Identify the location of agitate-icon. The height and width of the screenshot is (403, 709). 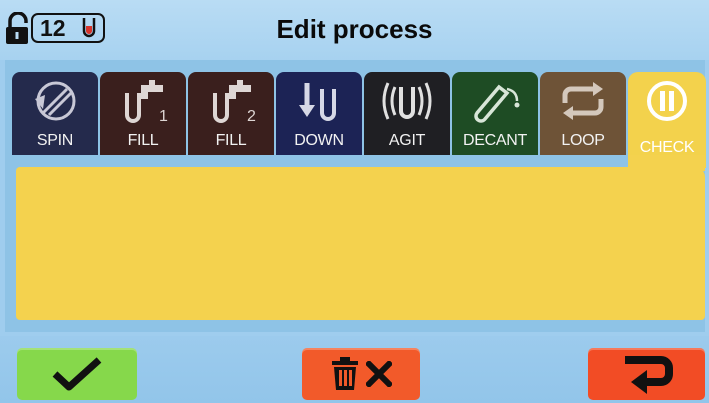
(407, 101).